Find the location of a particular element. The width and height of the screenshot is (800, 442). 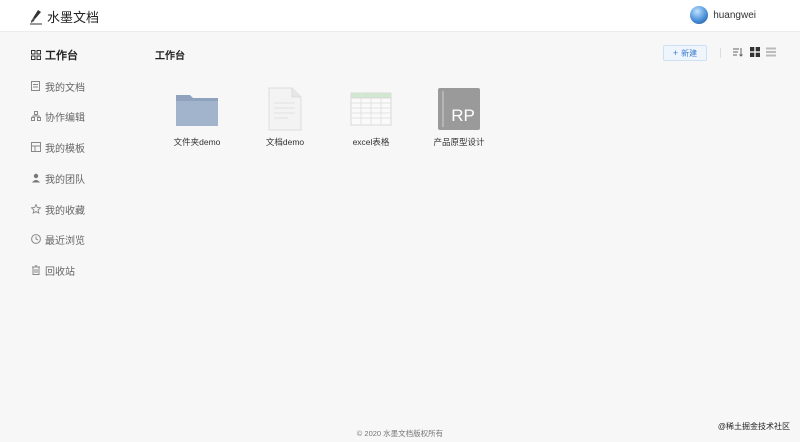

sidebar-item-label: 协作编辑 is located at coordinates (65, 118).